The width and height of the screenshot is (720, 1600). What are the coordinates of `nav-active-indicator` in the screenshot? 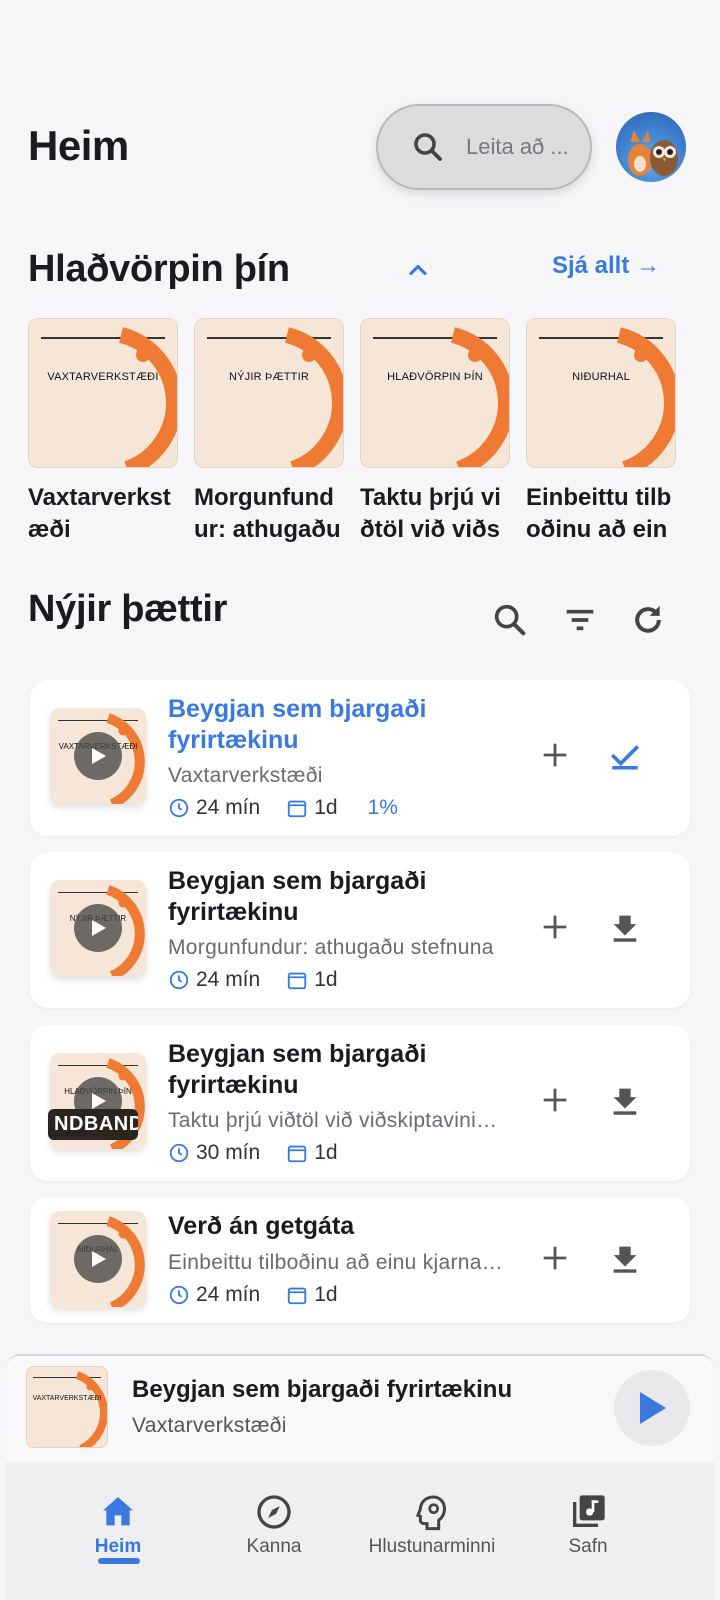 It's located at (119, 1561).